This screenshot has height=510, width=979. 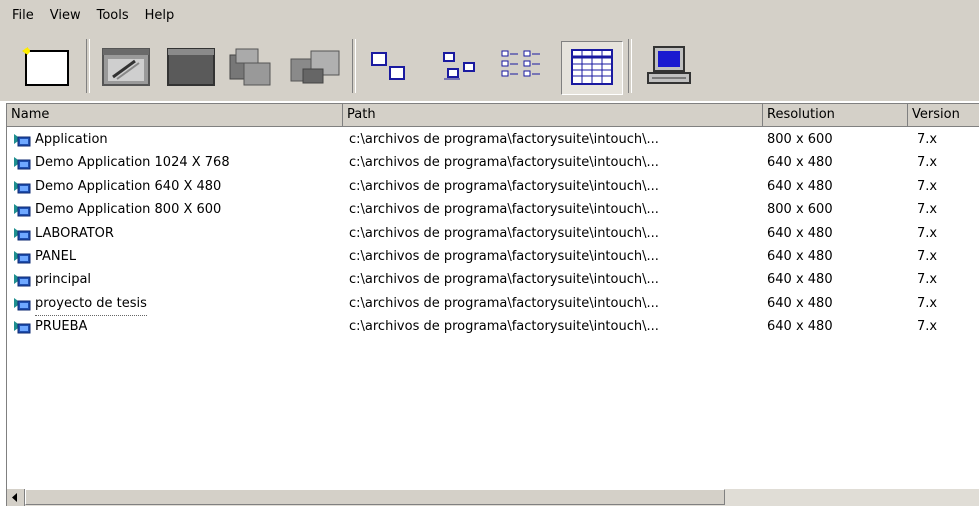 I want to click on small-icons-icon, so click(x=459, y=66).